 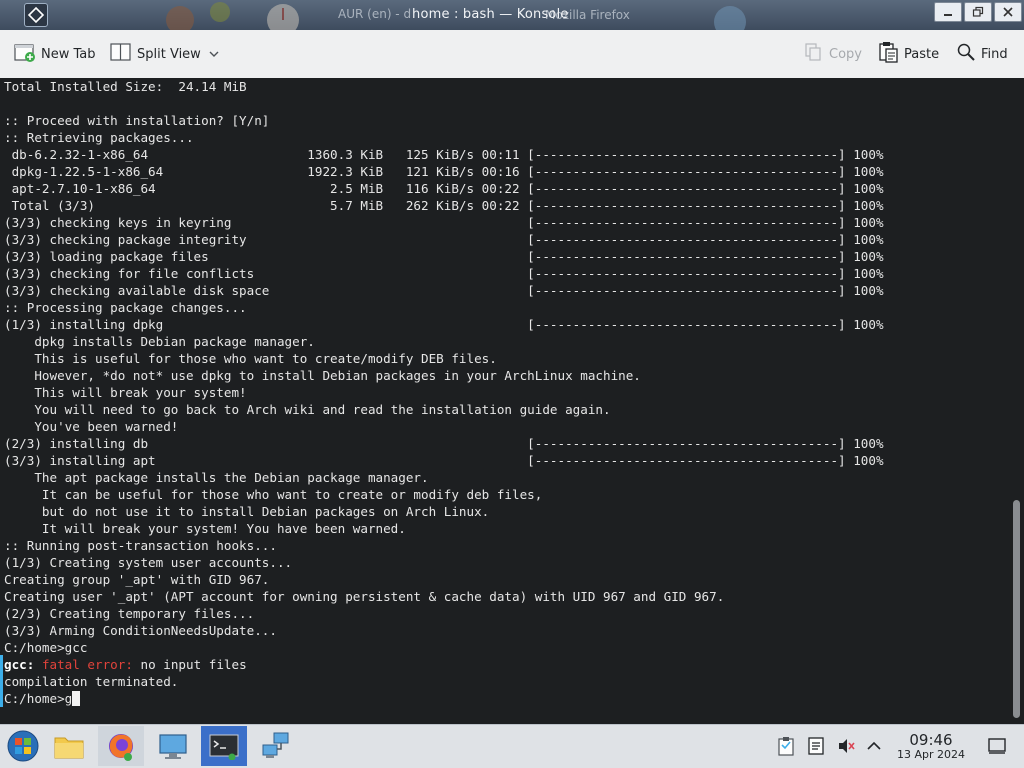 I want to click on terminal-line: Creating group '_apt' with GID 967., so click(x=137, y=579).